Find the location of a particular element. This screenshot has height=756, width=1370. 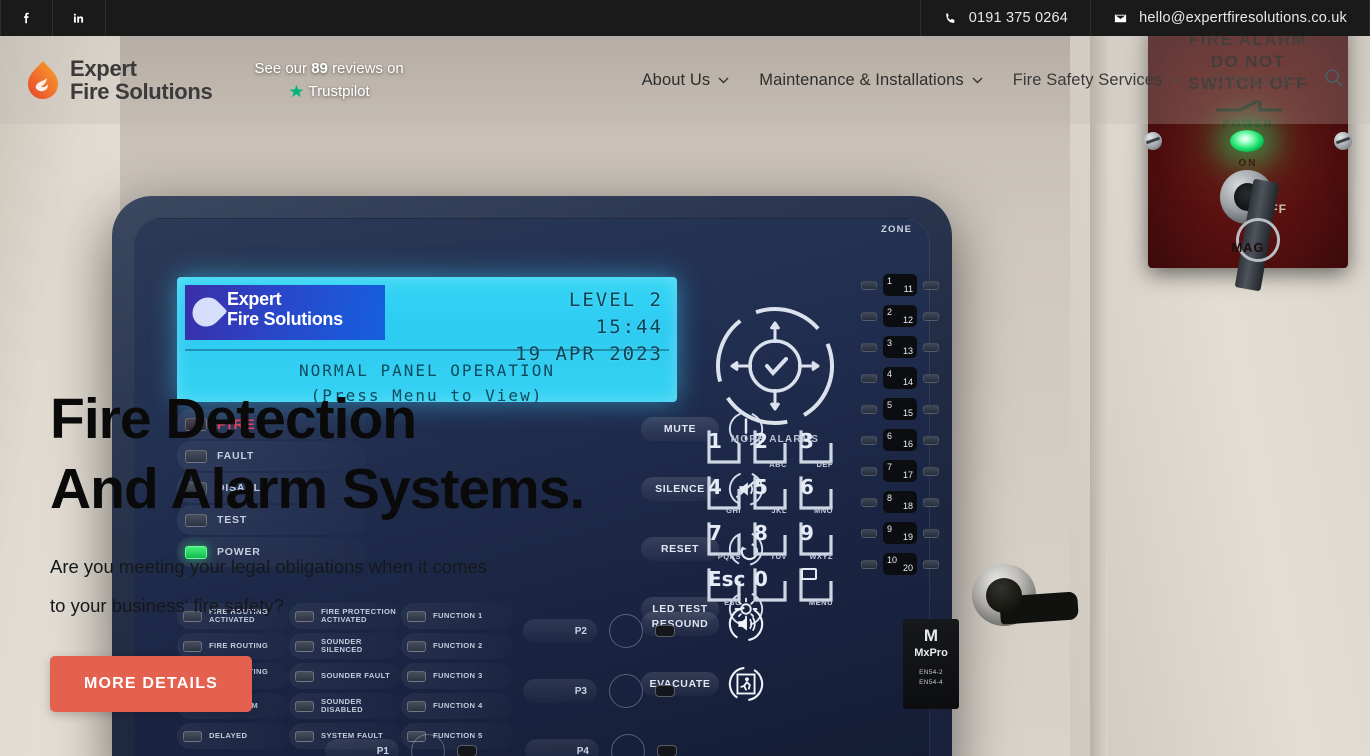

panel-programmable-buttons-bottom: P1 P4 is located at coordinates (585, 738).